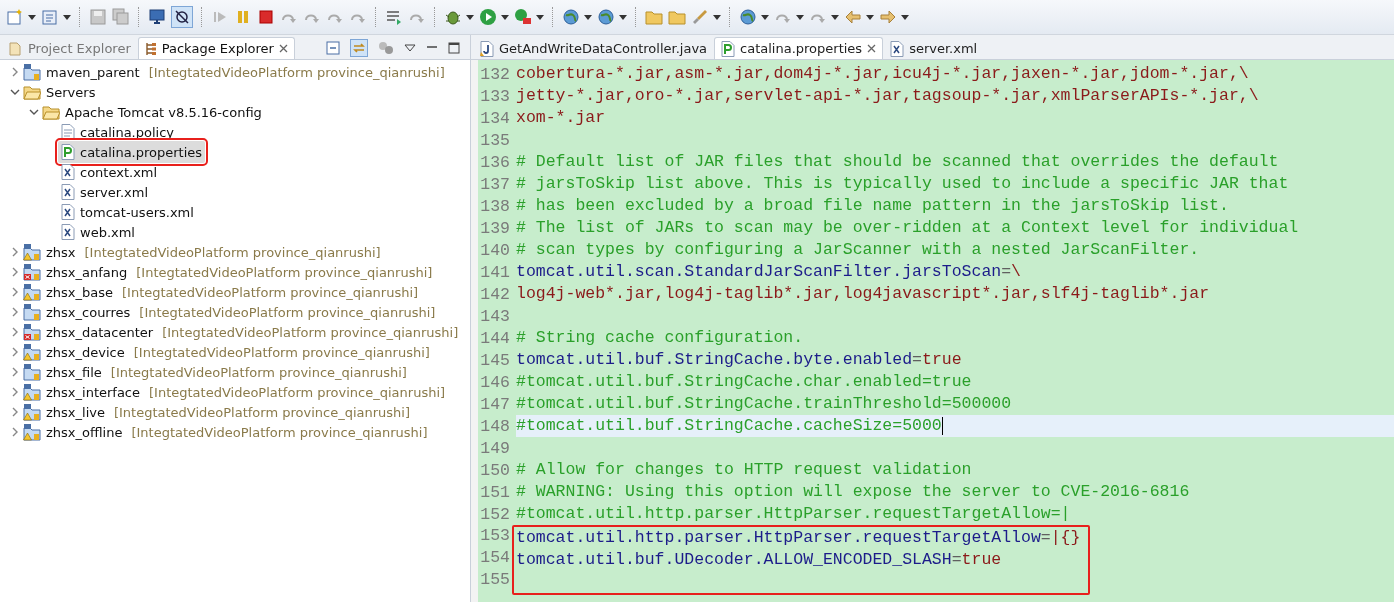 The height and width of the screenshot is (602, 1394). I want to click on run-toolbox-icon, so click(523, 17).